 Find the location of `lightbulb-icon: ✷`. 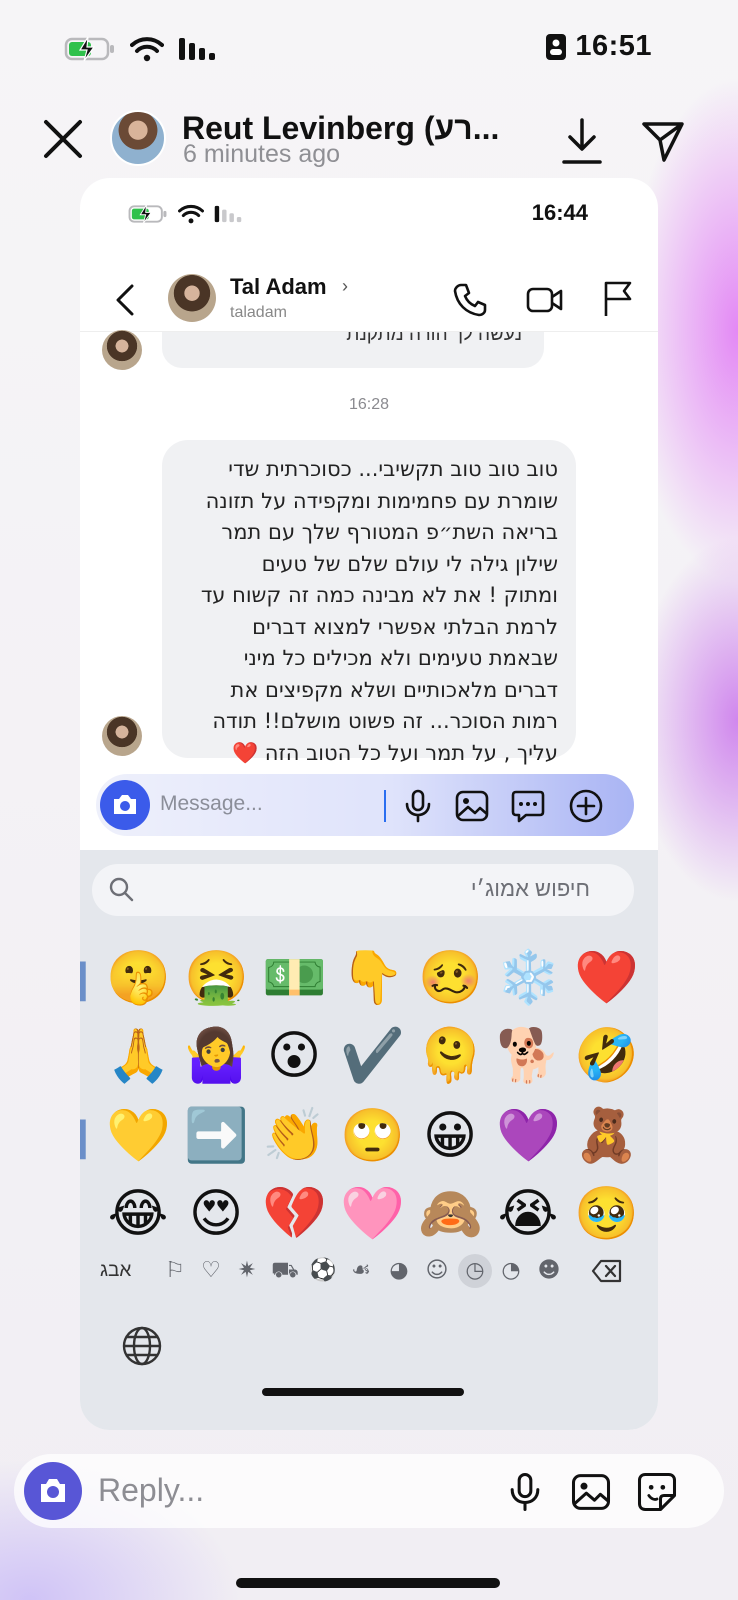

lightbulb-icon: ✷ is located at coordinates (247, 1271).